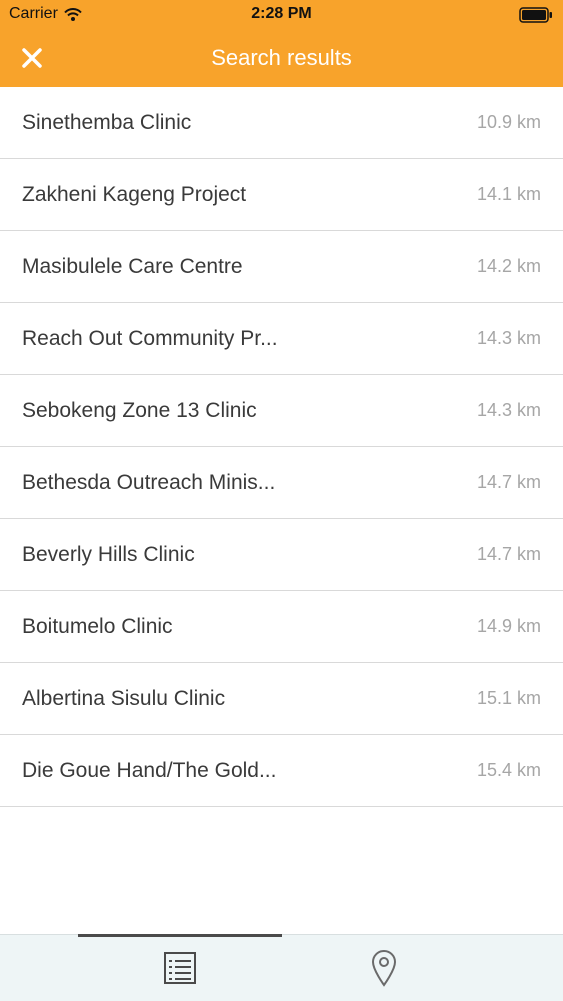 The image size is (563, 1001). What do you see at coordinates (281, 195) in the screenshot?
I see `list-item: Zakheni Kageng Project 14.1 km` at bounding box center [281, 195].